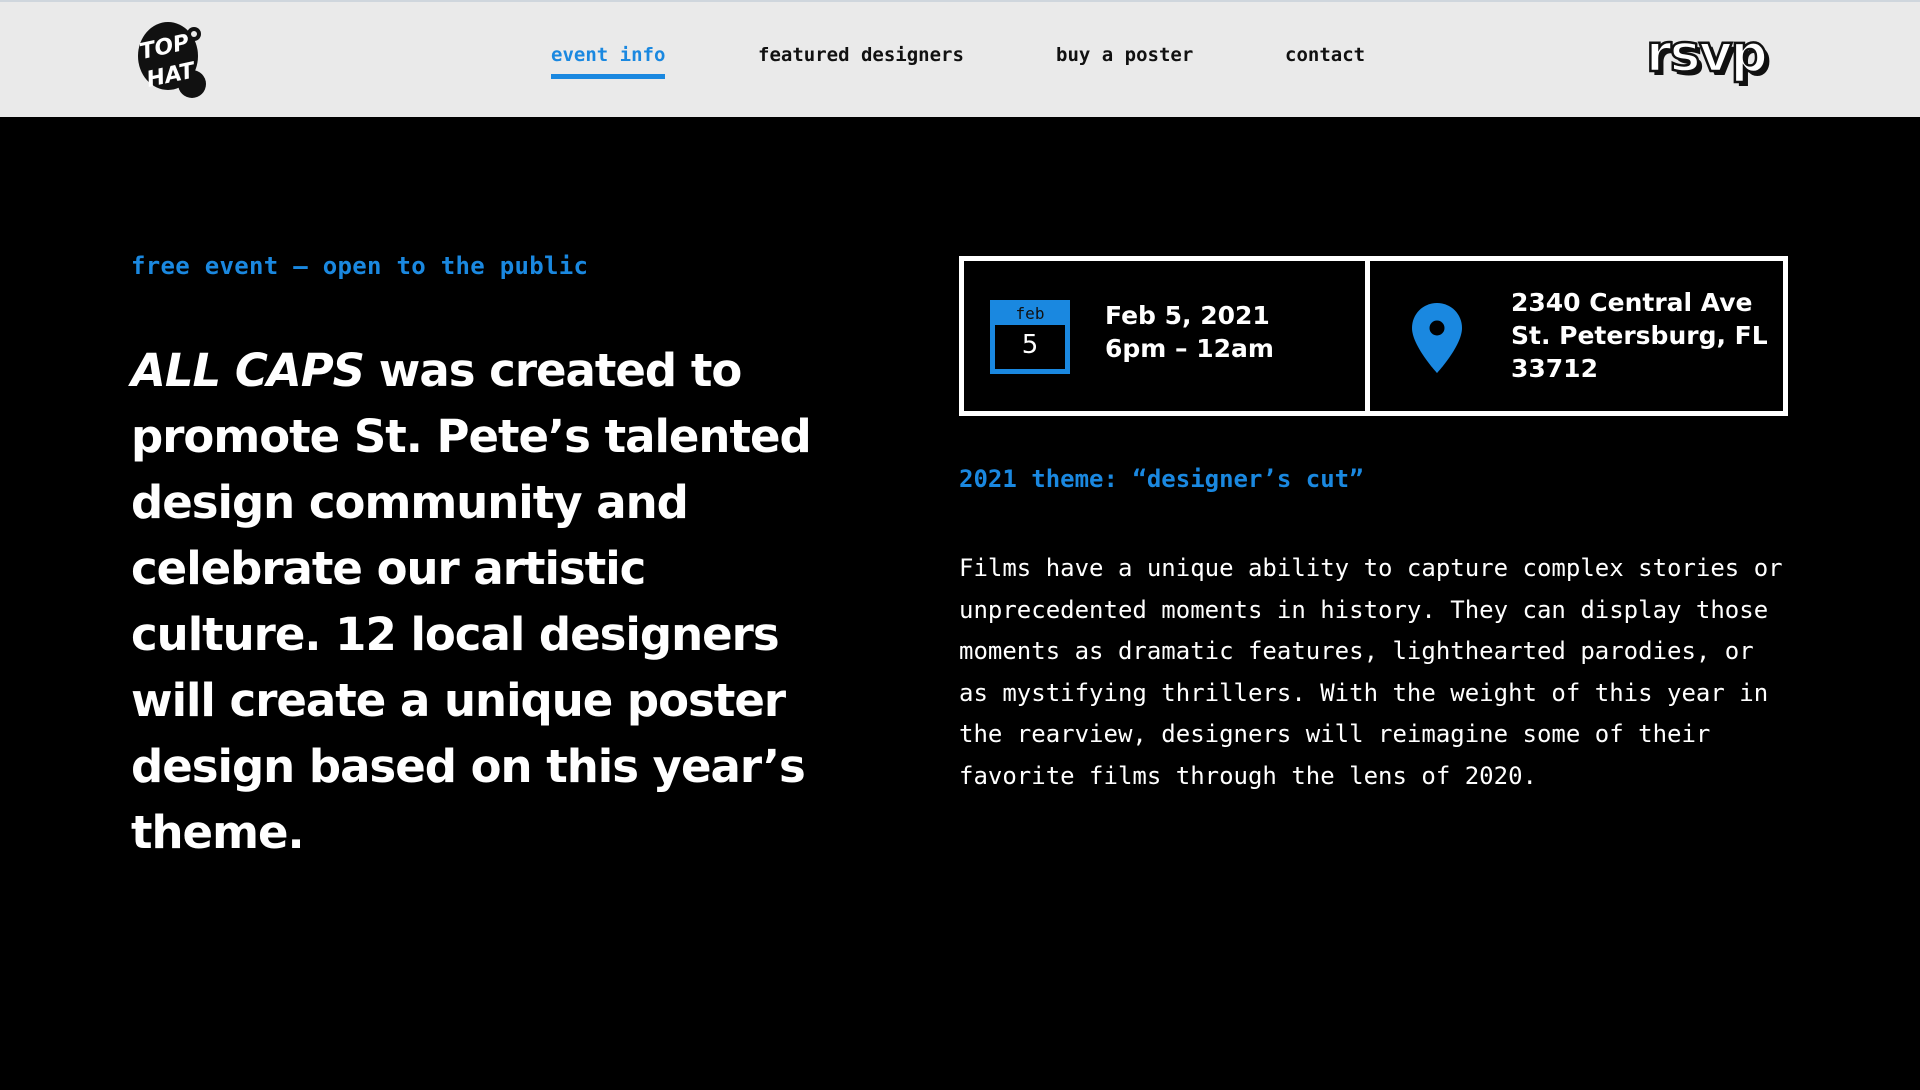 The width and height of the screenshot is (1920, 1090). What do you see at coordinates (1554, 368) in the screenshot?
I see `address-line-3: 33712` at bounding box center [1554, 368].